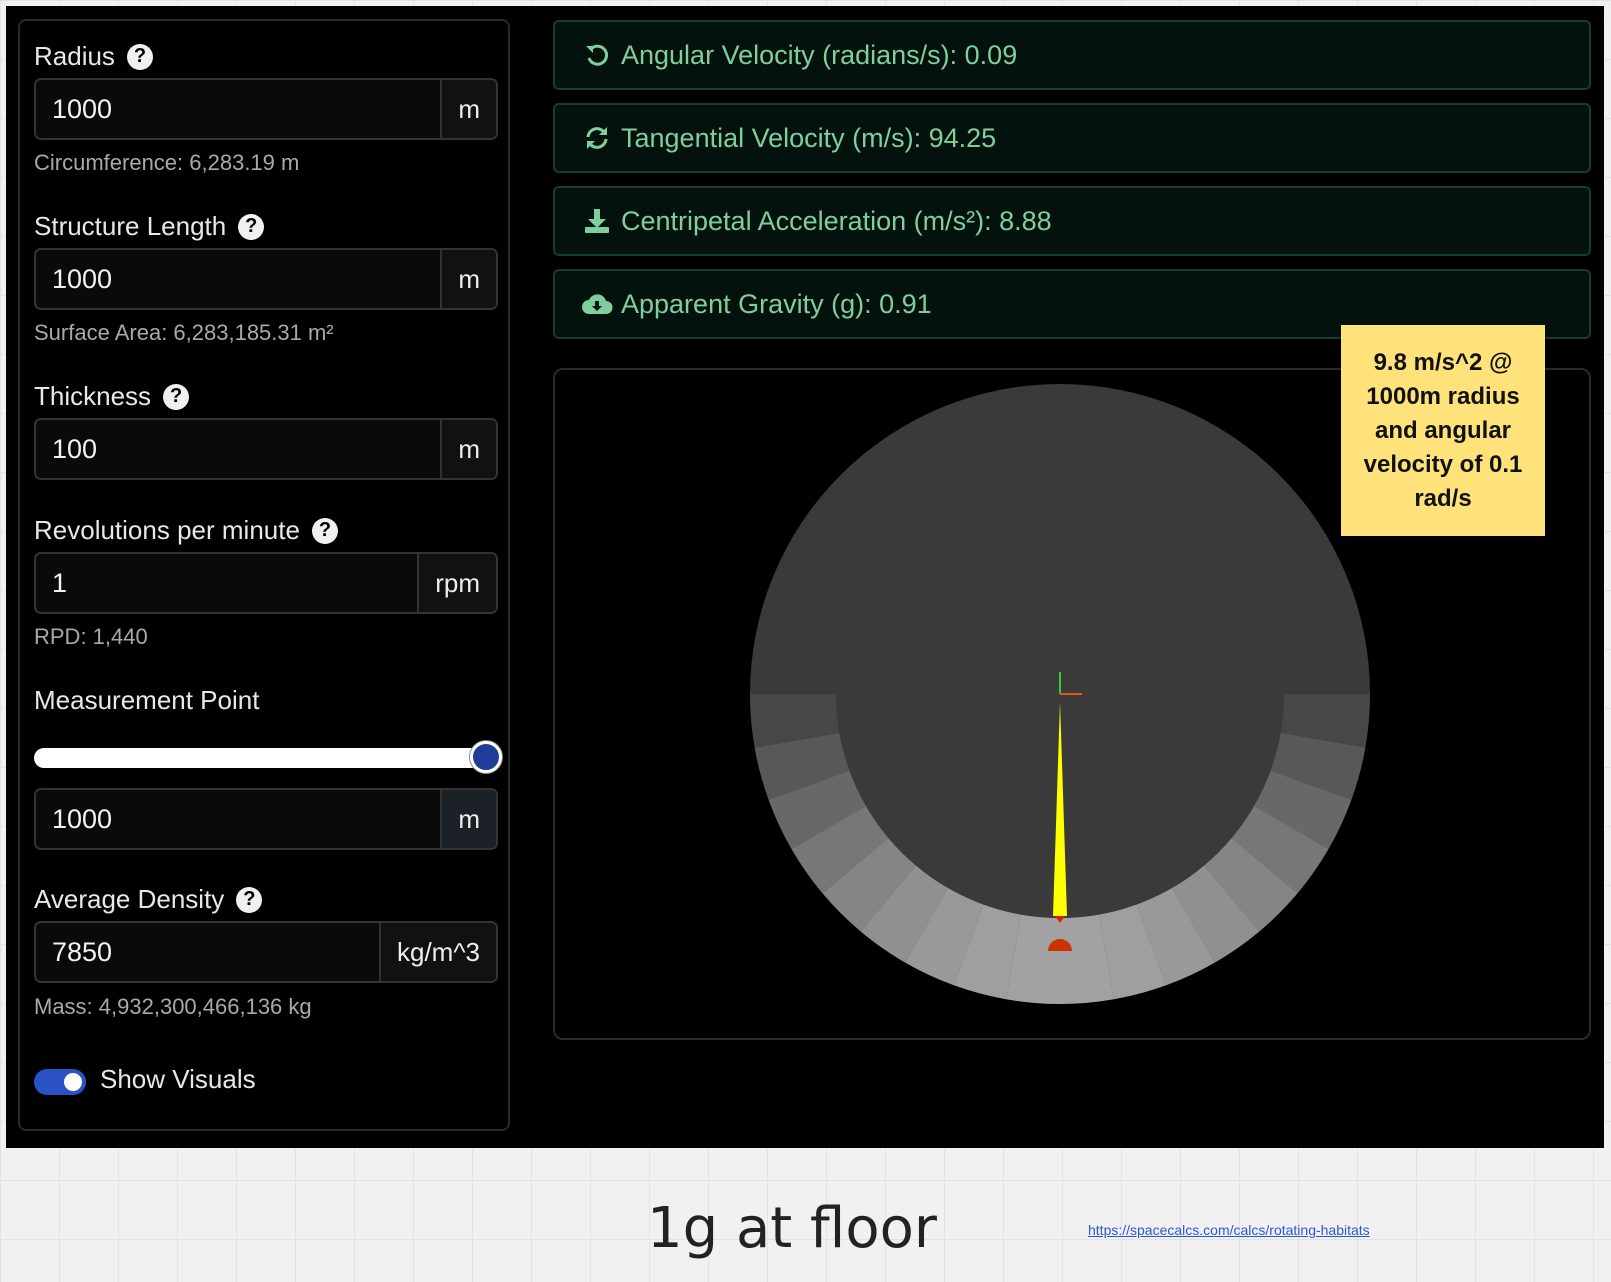  What do you see at coordinates (73, 1082) in the screenshot?
I see `toggle-knob` at bounding box center [73, 1082].